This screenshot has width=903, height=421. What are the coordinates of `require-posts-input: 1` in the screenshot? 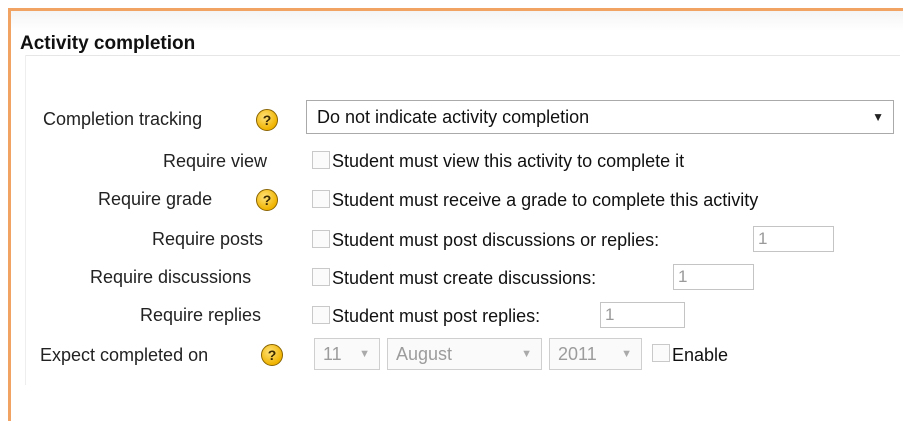 It's located at (793, 239).